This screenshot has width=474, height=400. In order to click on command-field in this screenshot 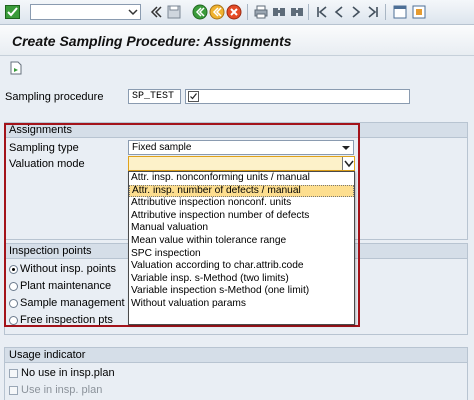, I will do `click(85, 12)`.